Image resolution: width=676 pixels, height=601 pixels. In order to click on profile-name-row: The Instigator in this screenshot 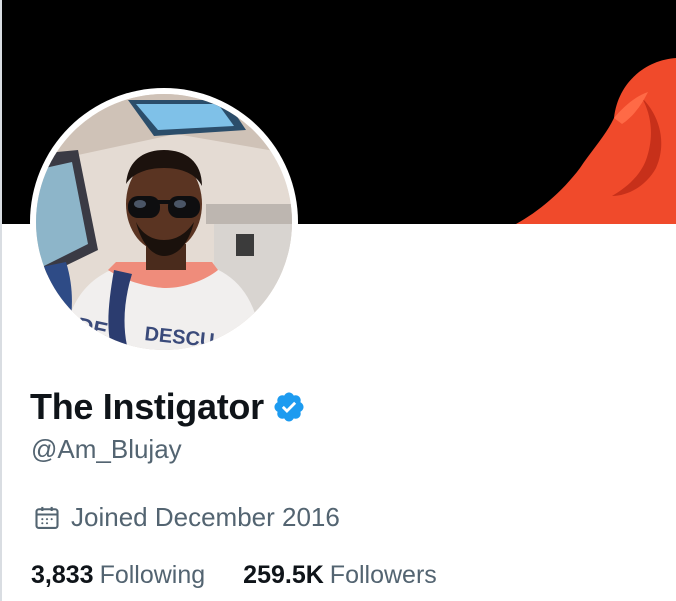, I will do `click(168, 407)`.